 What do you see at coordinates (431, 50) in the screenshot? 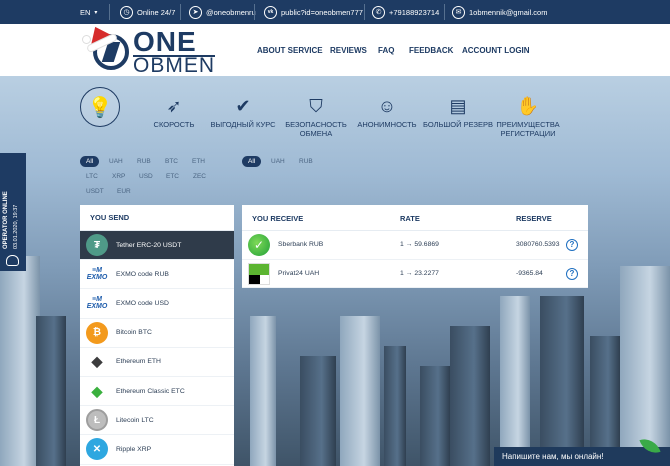
I see `nav-feedback: FEEDBACK` at bounding box center [431, 50].